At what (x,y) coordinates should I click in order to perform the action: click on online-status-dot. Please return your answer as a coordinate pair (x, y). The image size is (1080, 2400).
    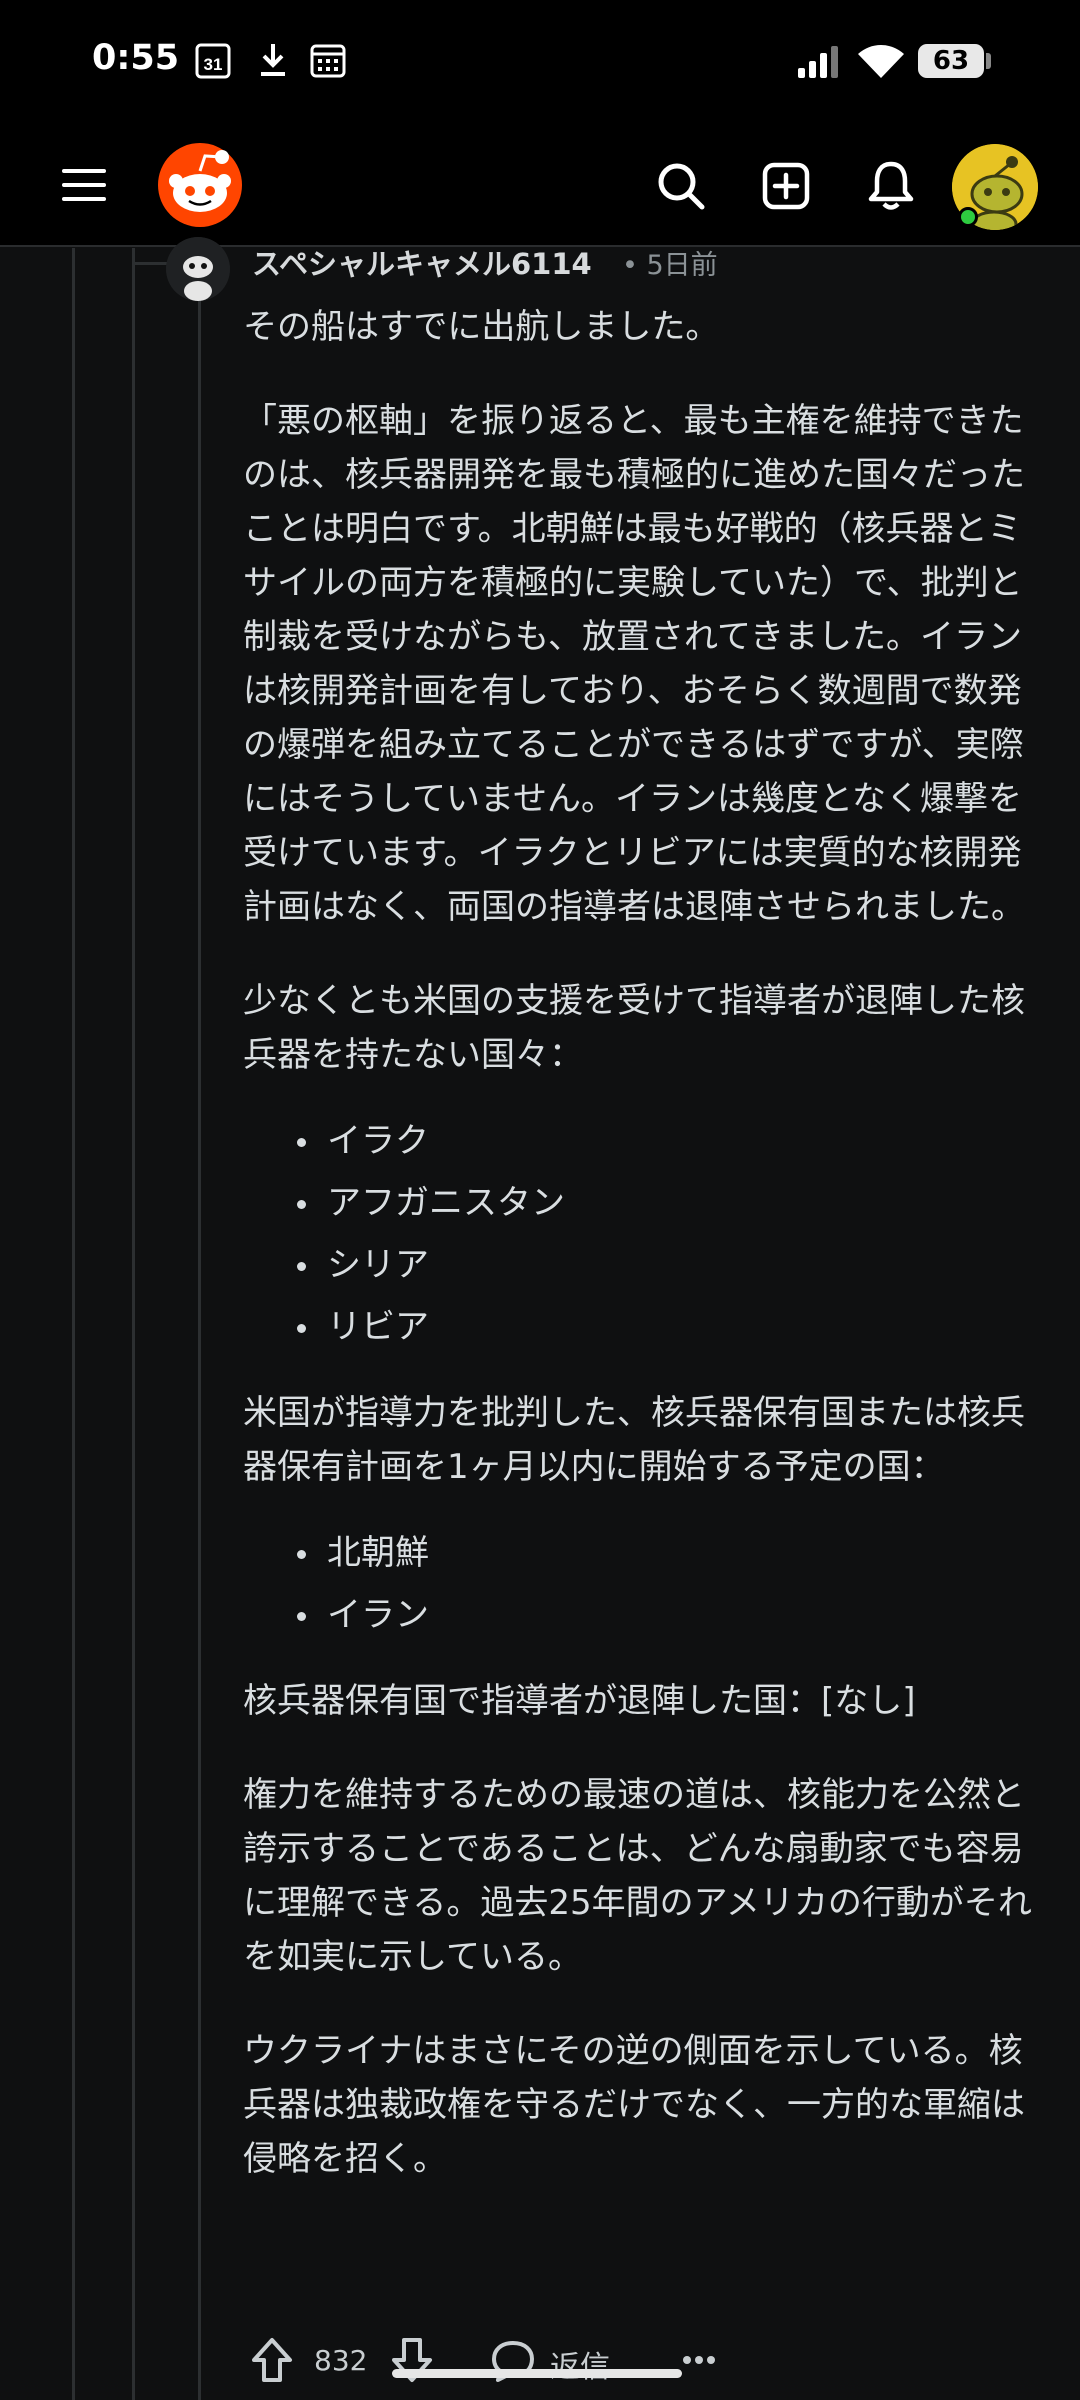
    Looking at the image, I should click on (968, 217).